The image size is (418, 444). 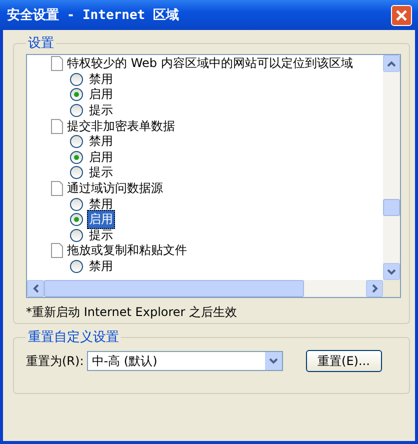 What do you see at coordinates (391, 63) in the screenshot?
I see `scroll-up-button` at bounding box center [391, 63].